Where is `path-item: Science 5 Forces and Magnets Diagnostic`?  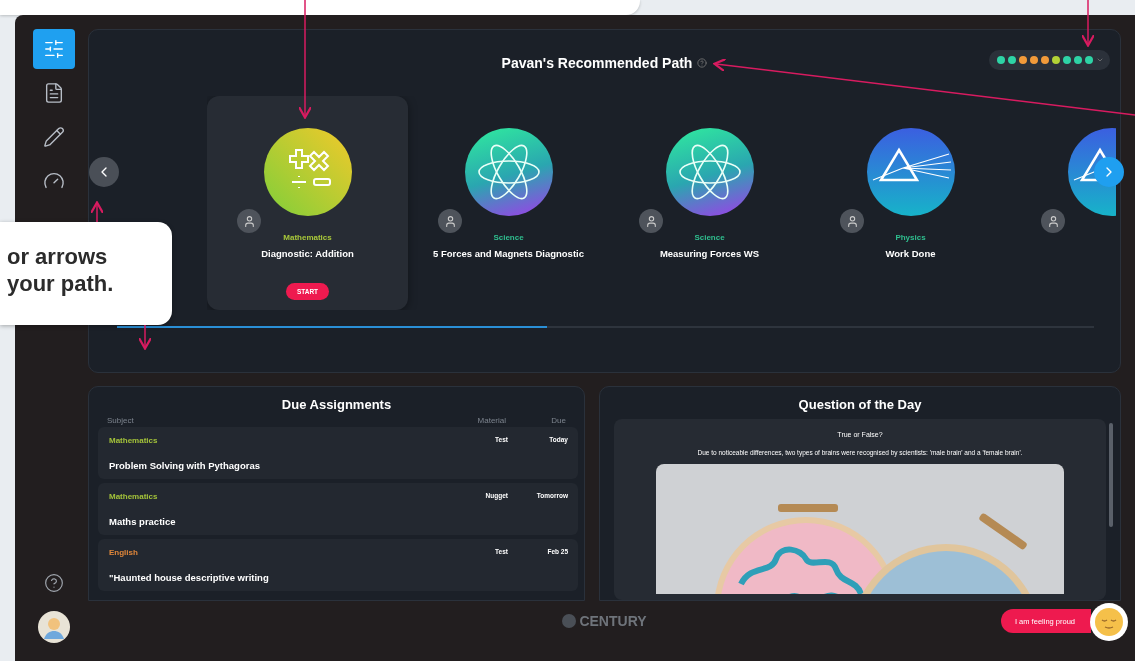
path-item: Science 5 Forces and Magnets Diagnostic is located at coordinates (508, 203).